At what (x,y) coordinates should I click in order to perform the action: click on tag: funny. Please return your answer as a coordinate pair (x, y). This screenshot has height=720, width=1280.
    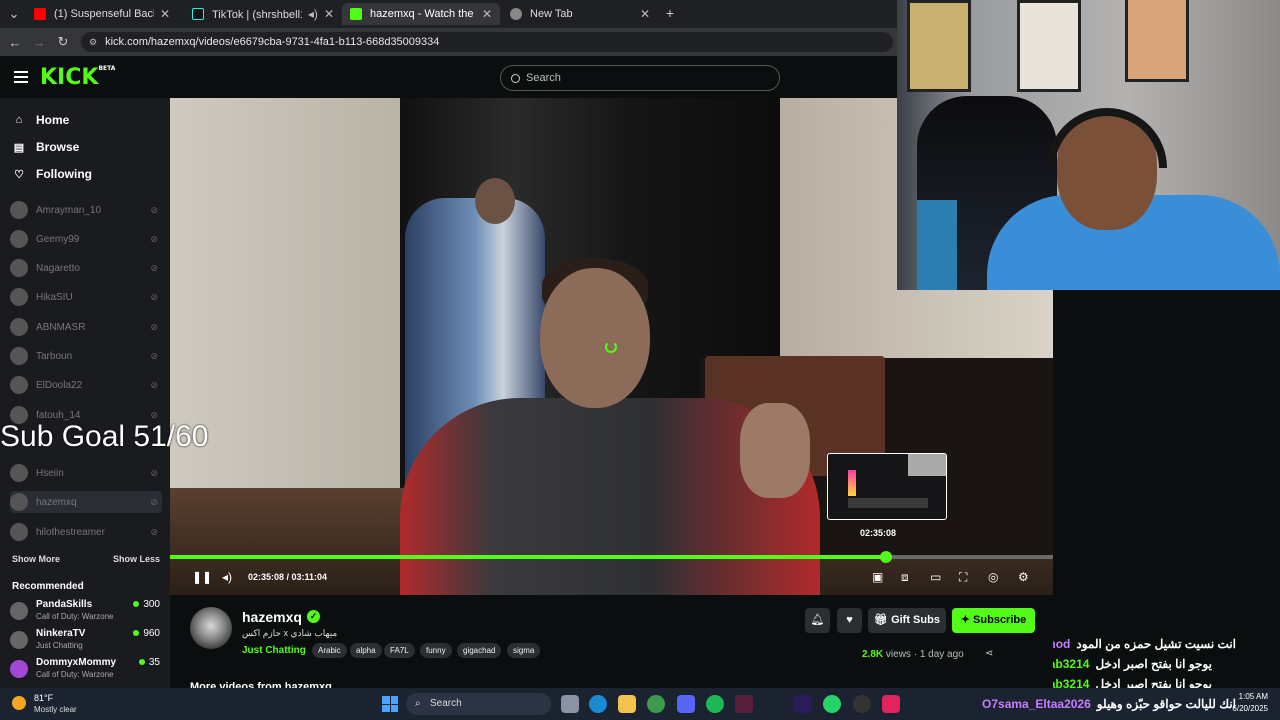
    Looking at the image, I should click on (436, 650).